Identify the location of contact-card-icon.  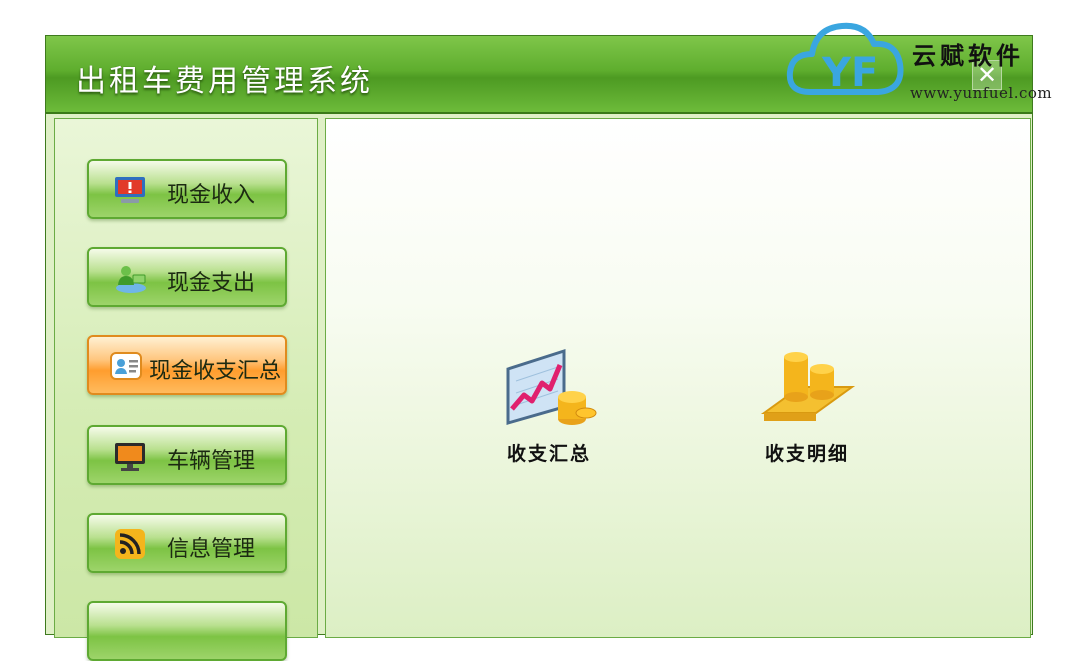
(126, 366).